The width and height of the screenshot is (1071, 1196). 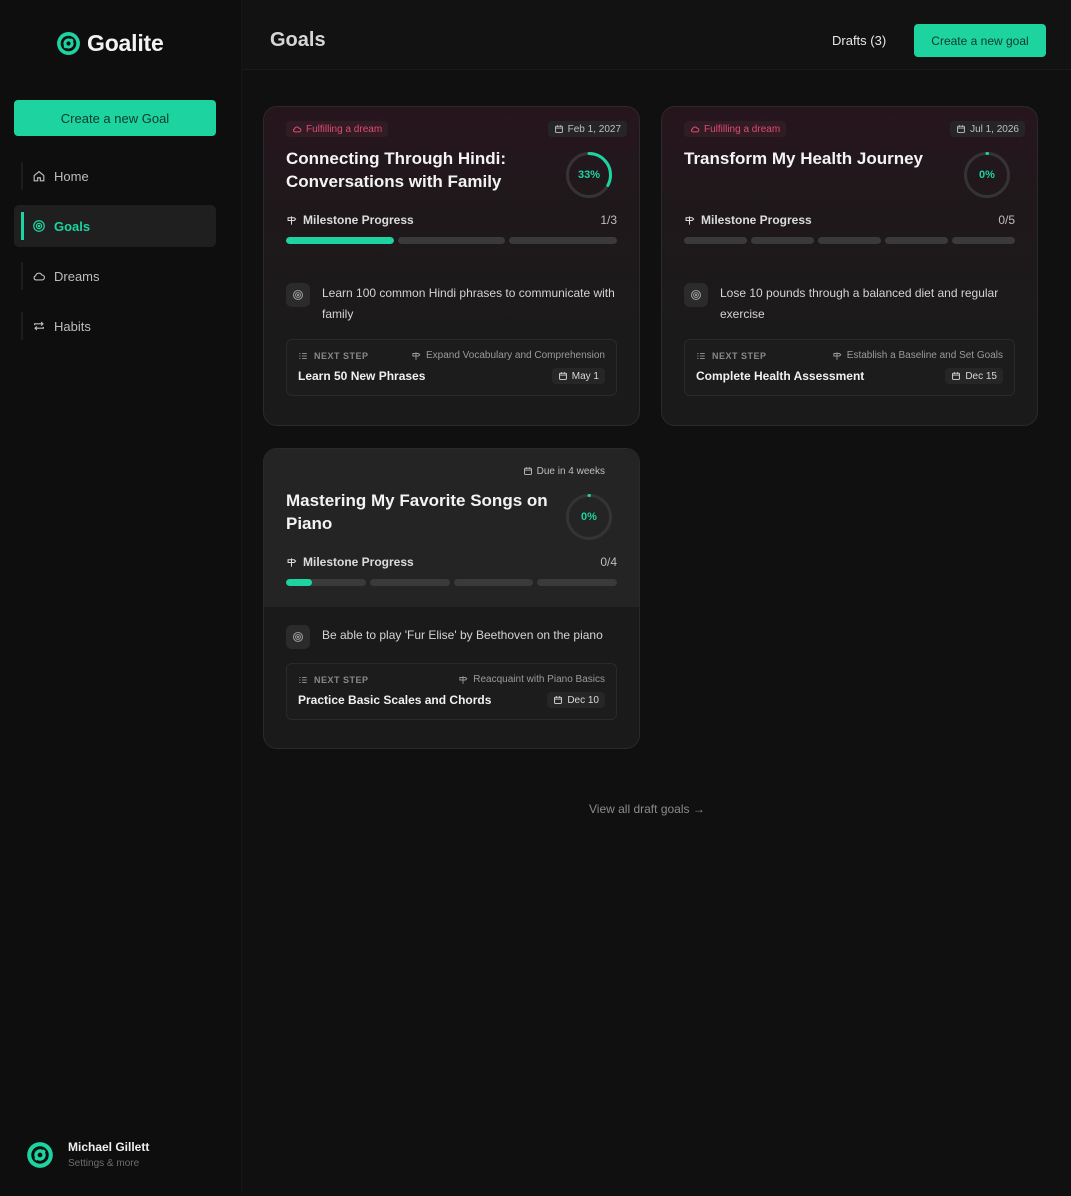 What do you see at coordinates (508, 355) in the screenshot?
I see `next-step-milestone: Expand Vocabulary and Comprehension` at bounding box center [508, 355].